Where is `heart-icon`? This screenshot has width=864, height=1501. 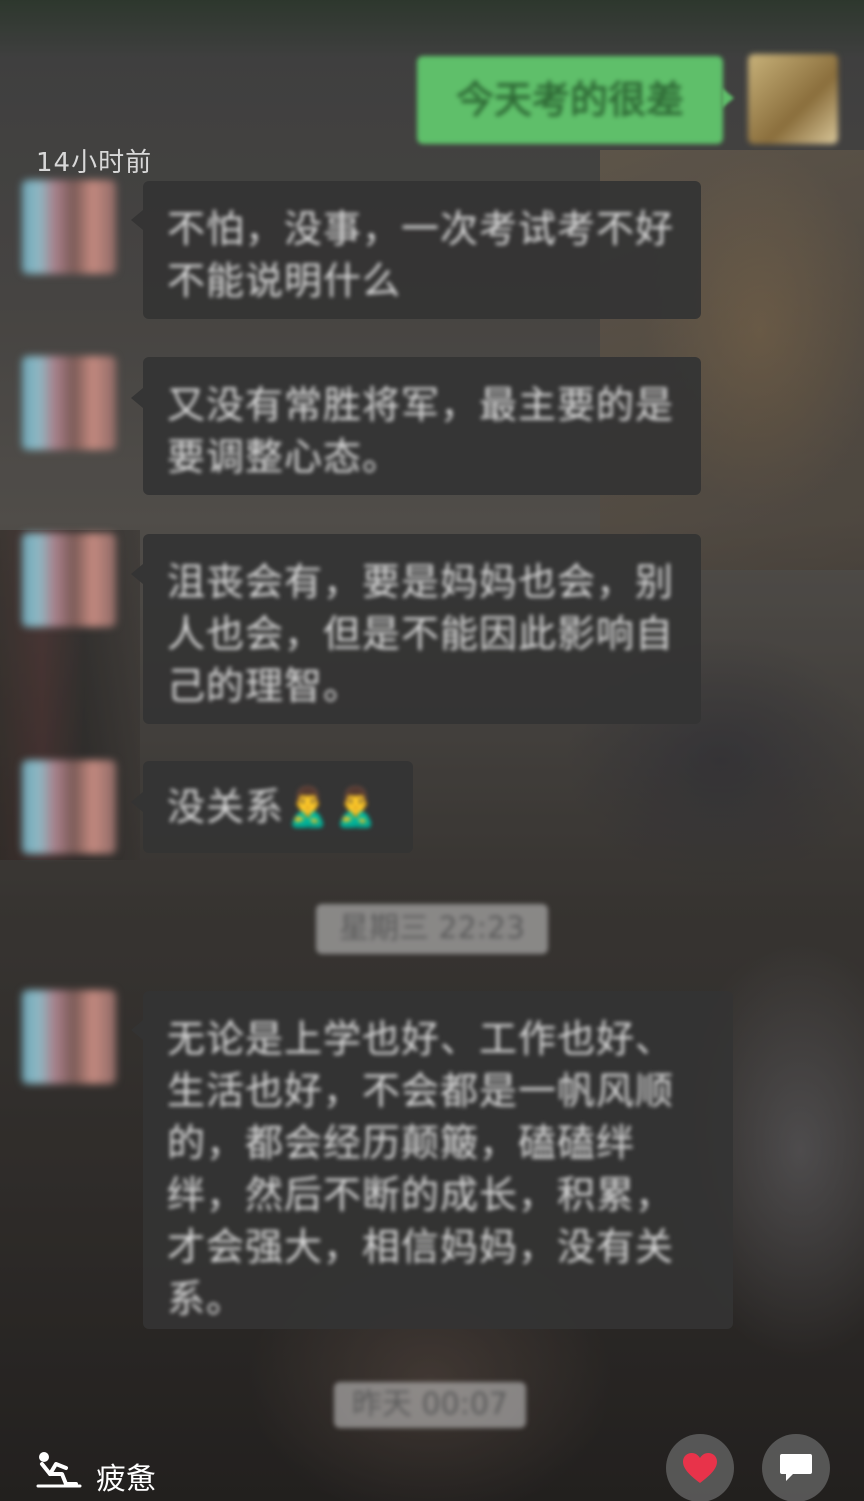
heart-icon is located at coordinates (700, 1468).